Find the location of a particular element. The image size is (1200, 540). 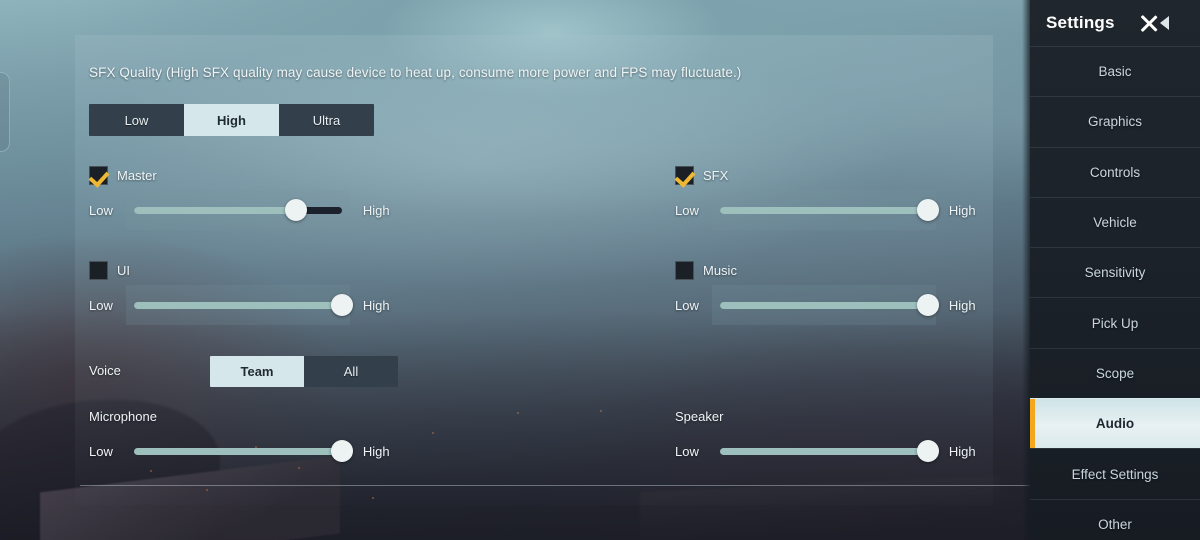

music-slider-row: Low High is located at coordinates (825, 305).